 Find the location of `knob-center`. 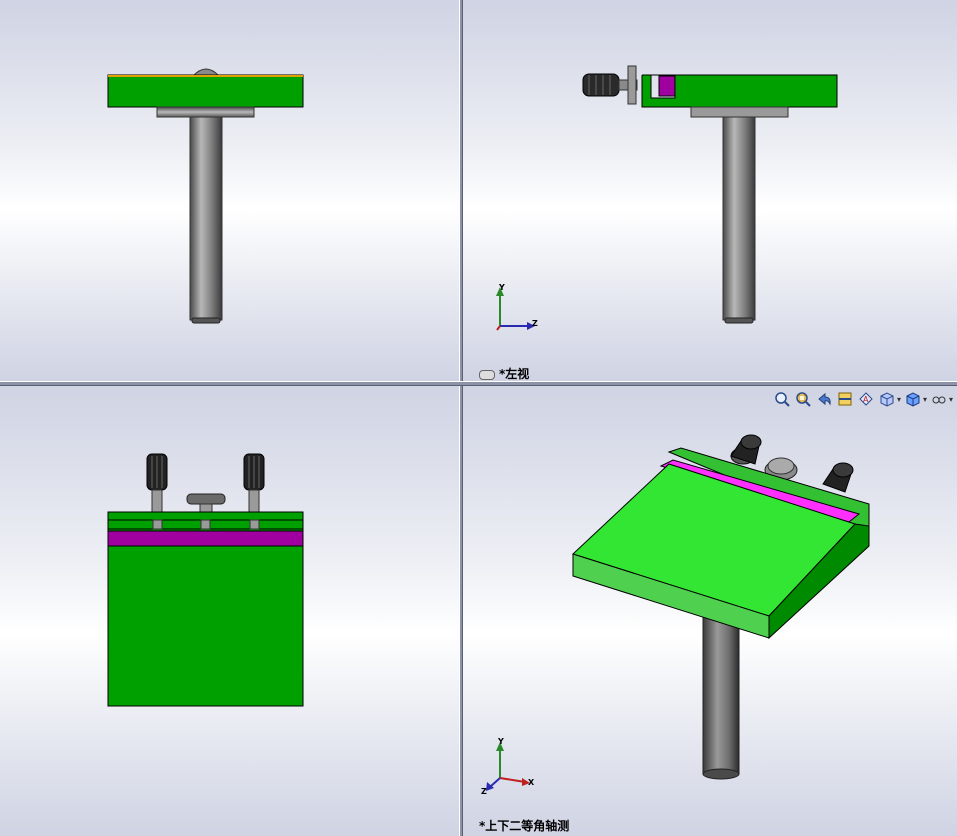

knob-center is located at coordinates (206, 499).